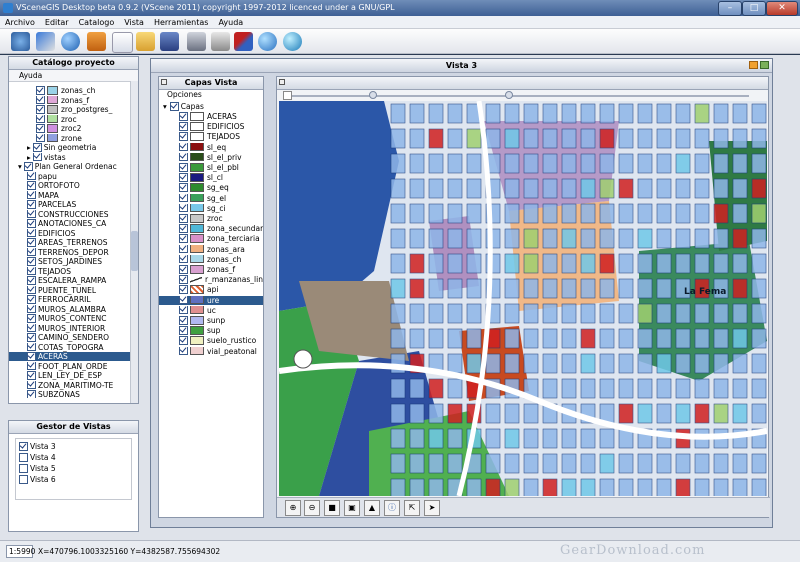 The width and height of the screenshot is (800, 562). I want to click on add-layer-icon, so click(292, 41).